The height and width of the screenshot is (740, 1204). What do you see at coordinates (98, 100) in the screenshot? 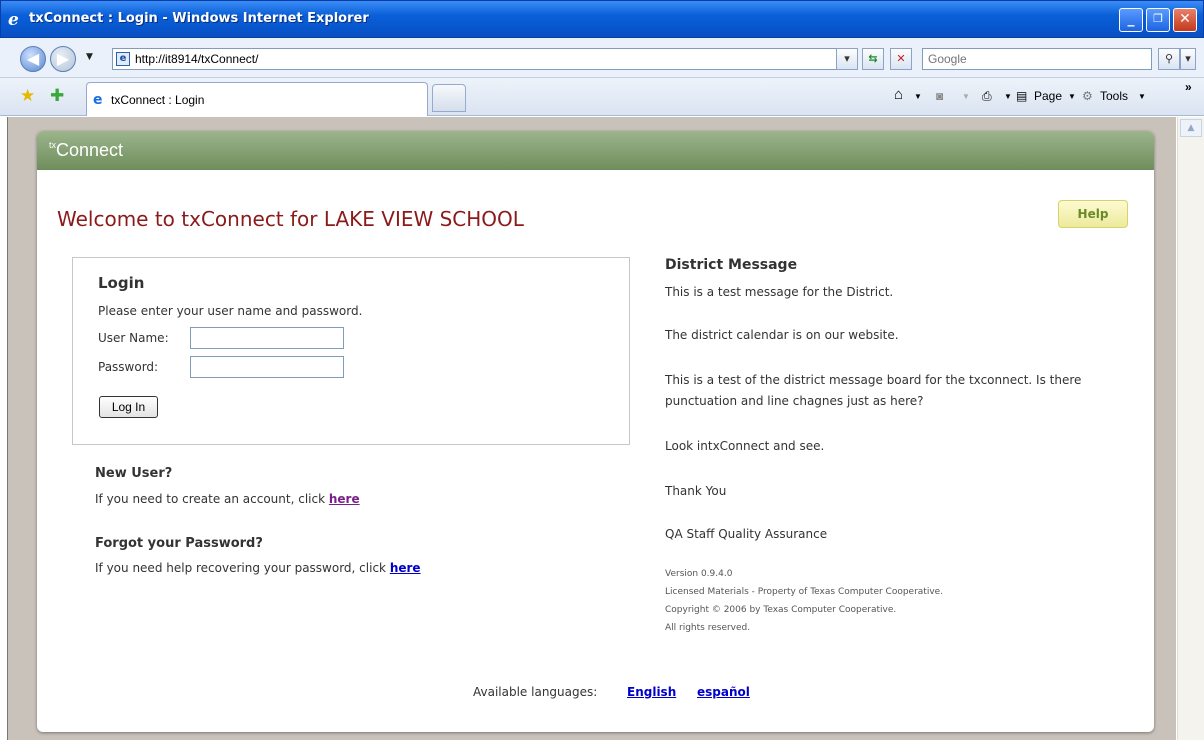
I see `ie-page-icon: e` at bounding box center [98, 100].